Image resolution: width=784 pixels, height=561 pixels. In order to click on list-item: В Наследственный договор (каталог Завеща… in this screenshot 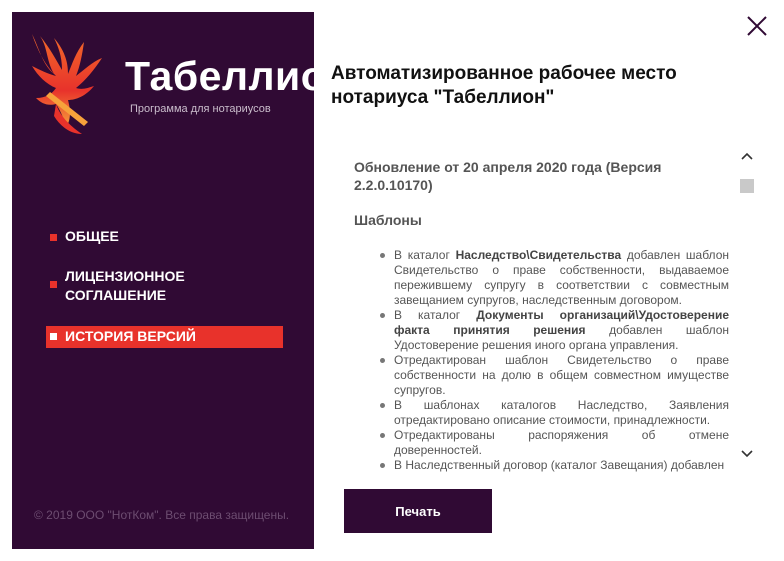, I will do `click(554, 465)`.